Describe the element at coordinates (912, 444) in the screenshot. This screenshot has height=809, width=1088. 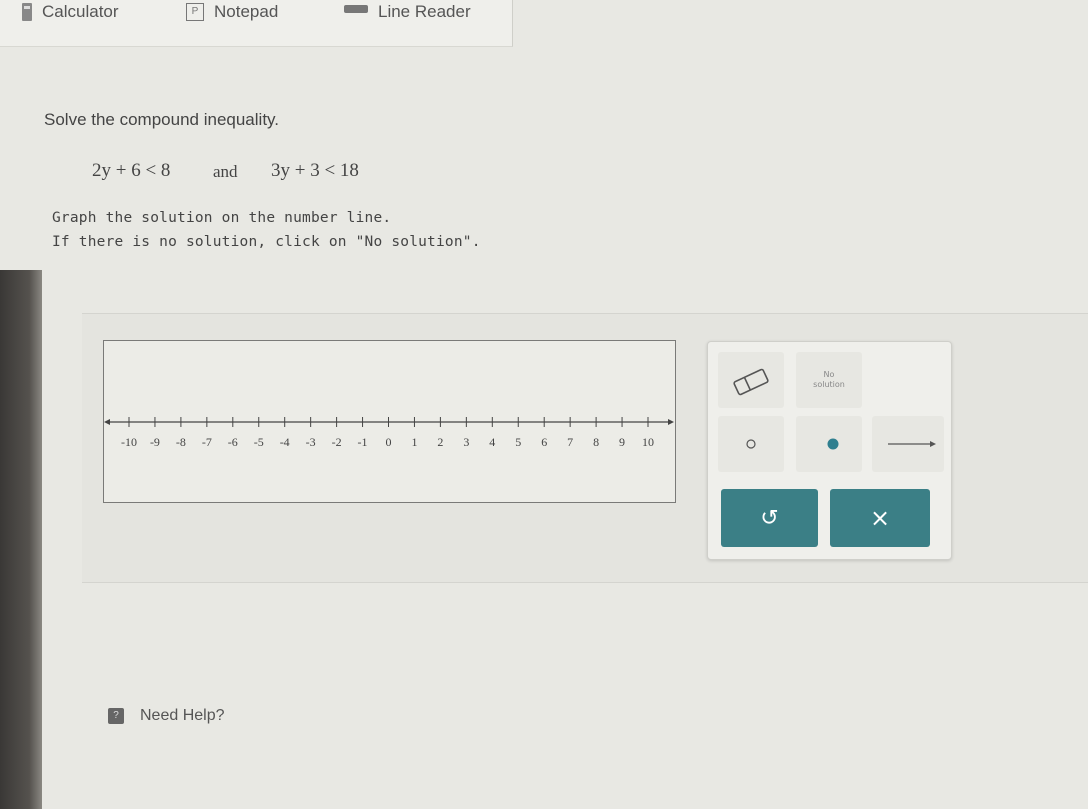
I see `ray-icon` at that location.